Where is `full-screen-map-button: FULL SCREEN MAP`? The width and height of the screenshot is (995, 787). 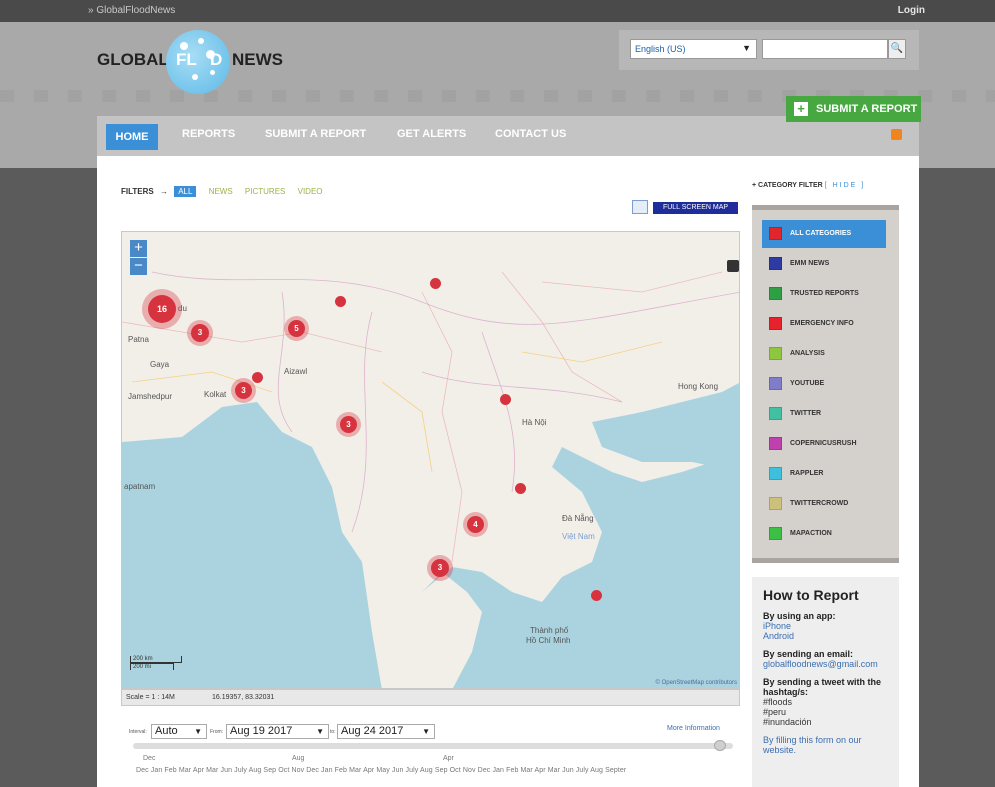 full-screen-map-button: FULL SCREEN MAP is located at coordinates (695, 208).